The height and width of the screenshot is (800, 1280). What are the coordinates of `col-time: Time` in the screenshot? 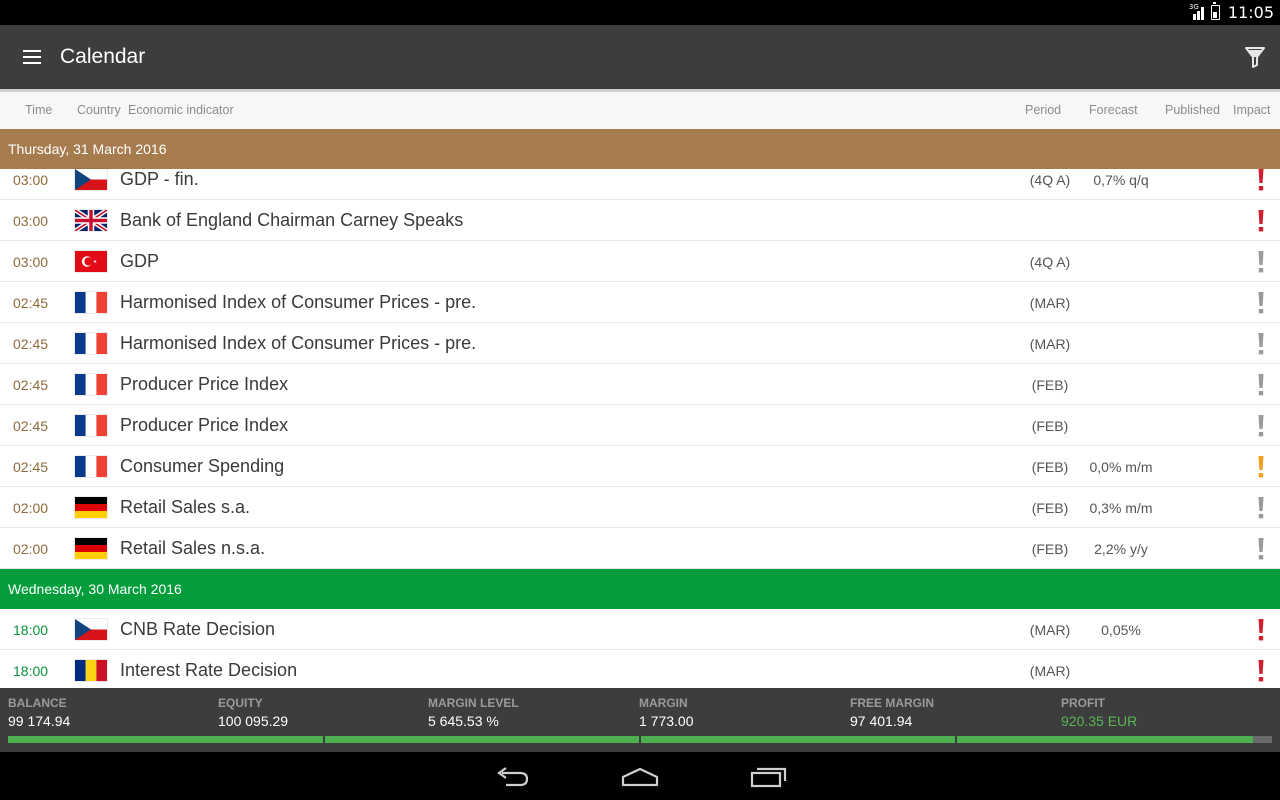 It's located at (38, 110).